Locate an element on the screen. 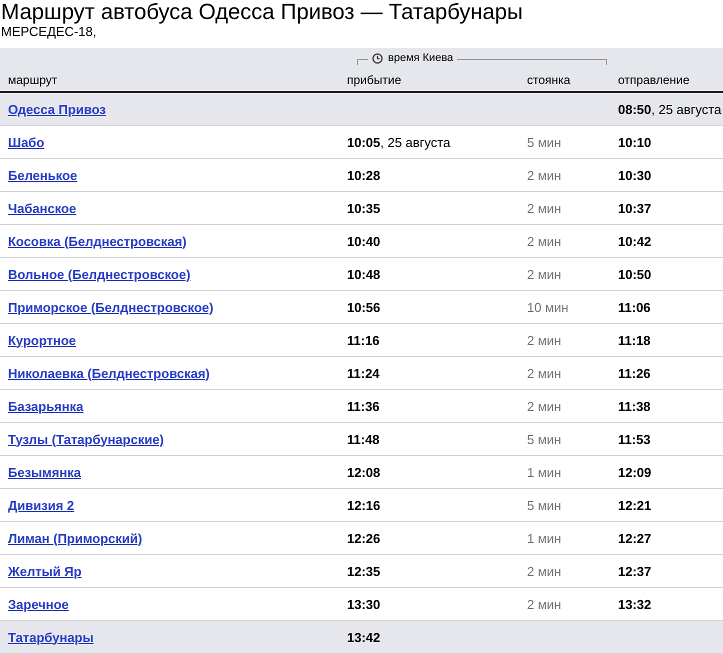 This screenshot has height=654, width=723. station-link: Татарбунары is located at coordinates (51, 637).